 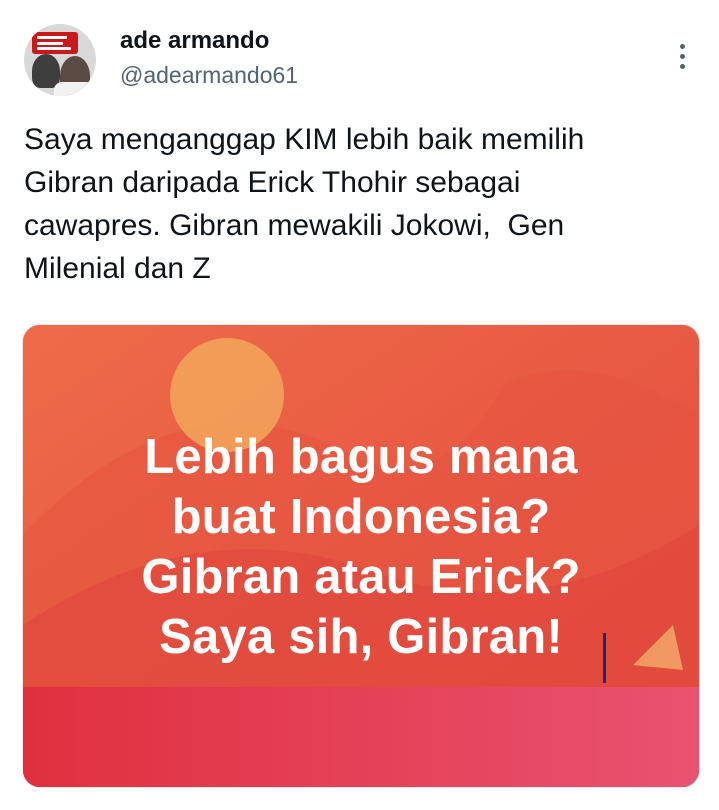 I want to click on author-name: ade armando, so click(x=194, y=41).